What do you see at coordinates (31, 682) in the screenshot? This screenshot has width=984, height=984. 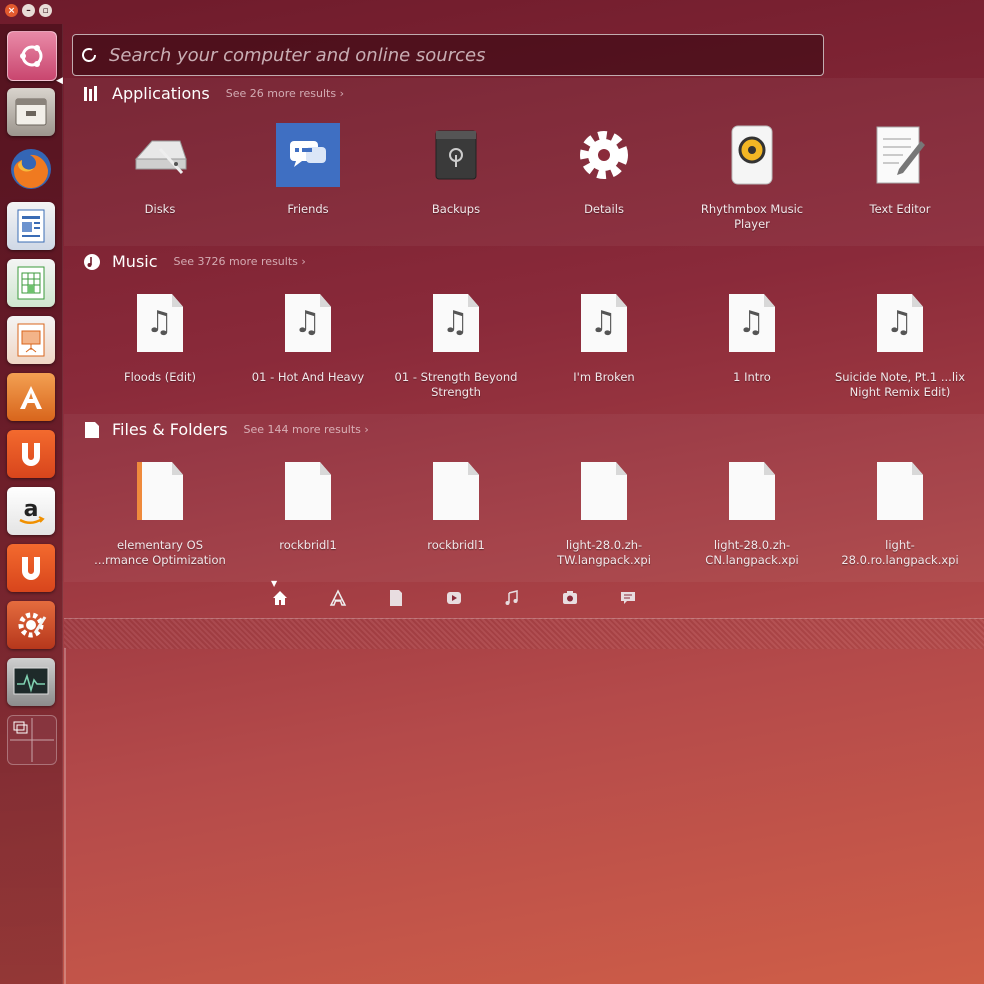 I see `system-monitor-icon` at bounding box center [31, 682].